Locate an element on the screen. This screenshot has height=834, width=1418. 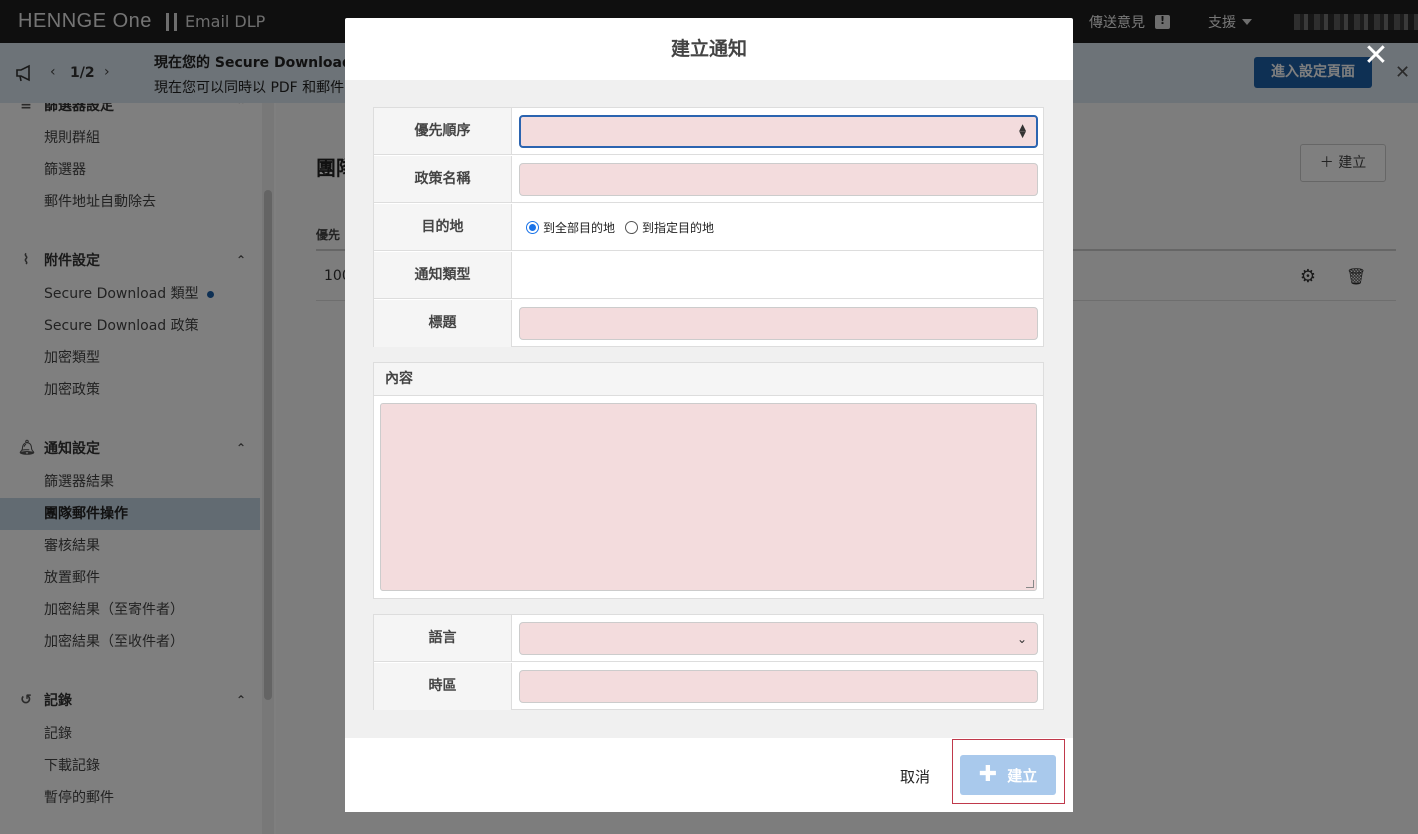
language-select: ⌄ is located at coordinates (778, 638).